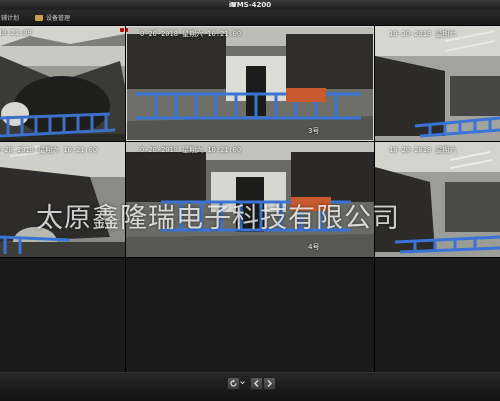 This screenshot has width=500, height=401. I want to click on camera-label: 4号, so click(314, 247).